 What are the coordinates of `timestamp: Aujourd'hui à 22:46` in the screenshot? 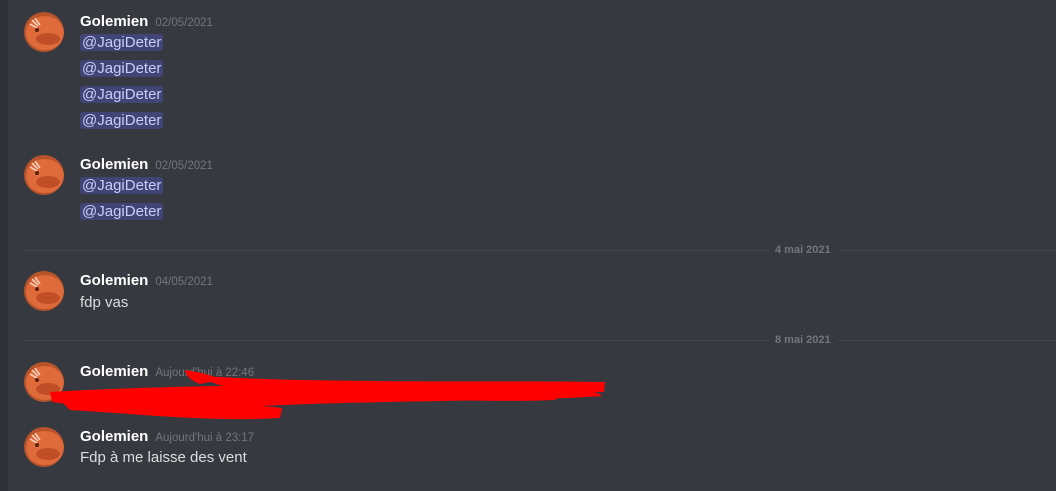 It's located at (205, 373).